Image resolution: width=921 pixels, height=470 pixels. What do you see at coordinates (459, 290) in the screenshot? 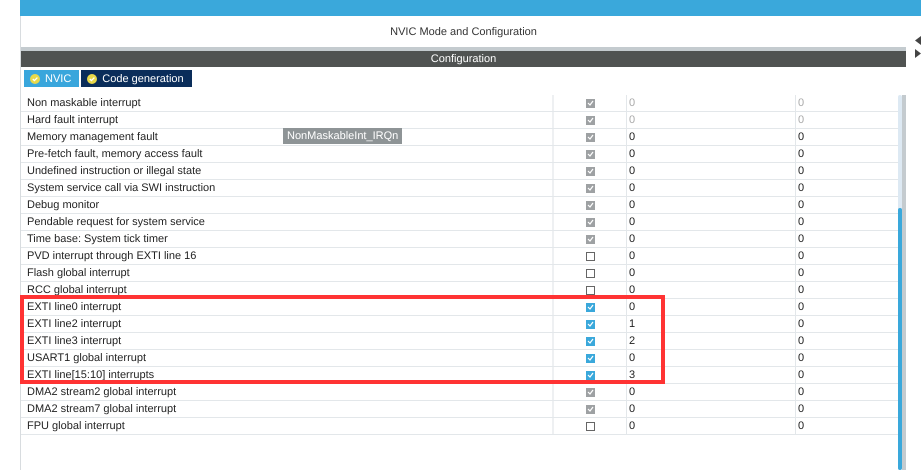
I see `table-row: RCC global interrupt 0 0` at bounding box center [459, 290].